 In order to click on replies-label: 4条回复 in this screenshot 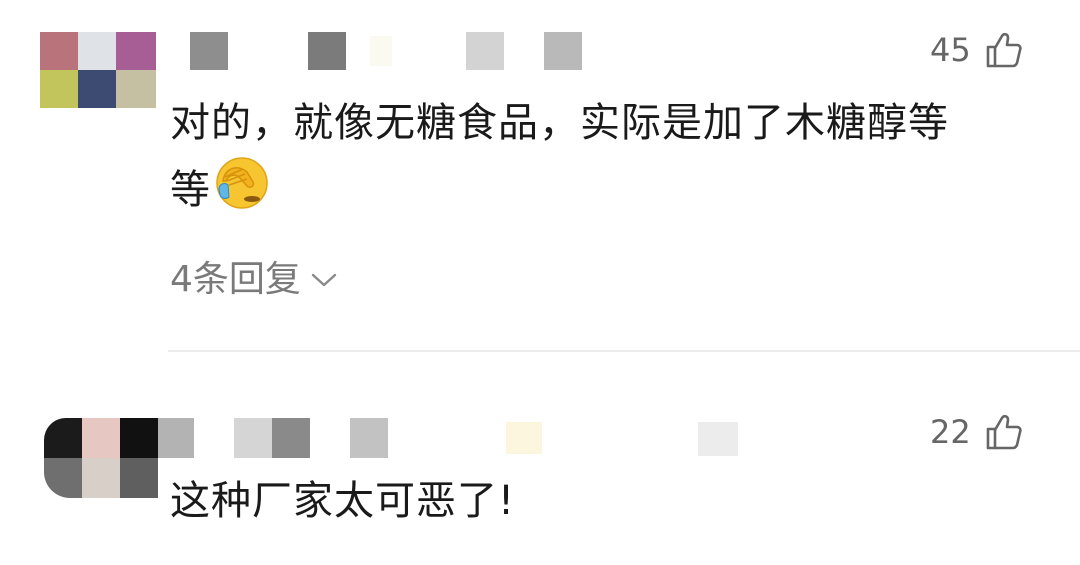, I will do `click(235, 279)`.